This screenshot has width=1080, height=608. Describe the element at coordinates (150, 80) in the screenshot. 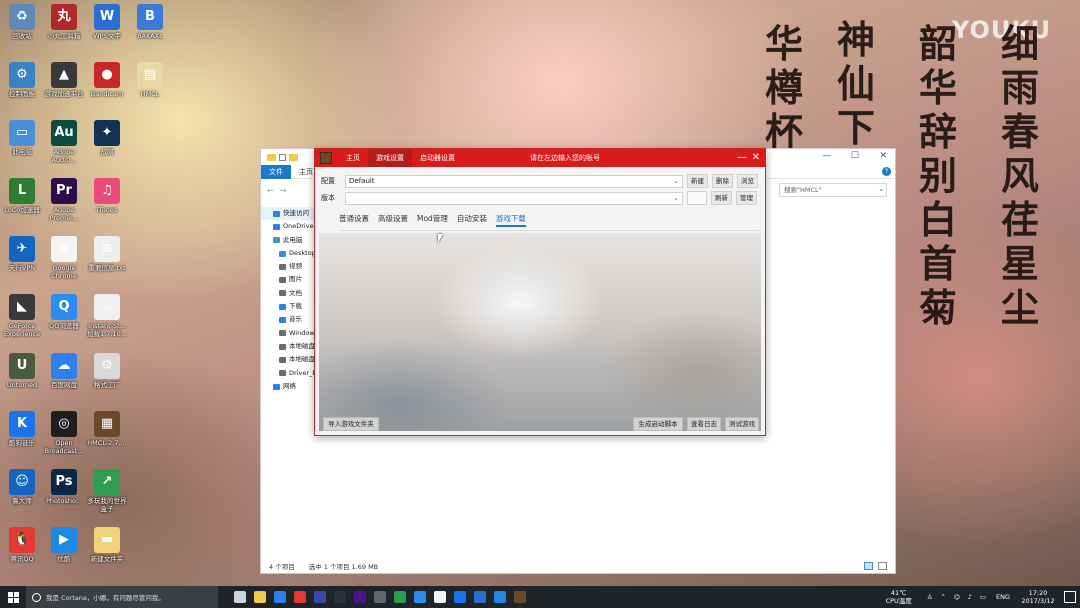

I see `desktop-icon: ▤ HMCL` at that location.